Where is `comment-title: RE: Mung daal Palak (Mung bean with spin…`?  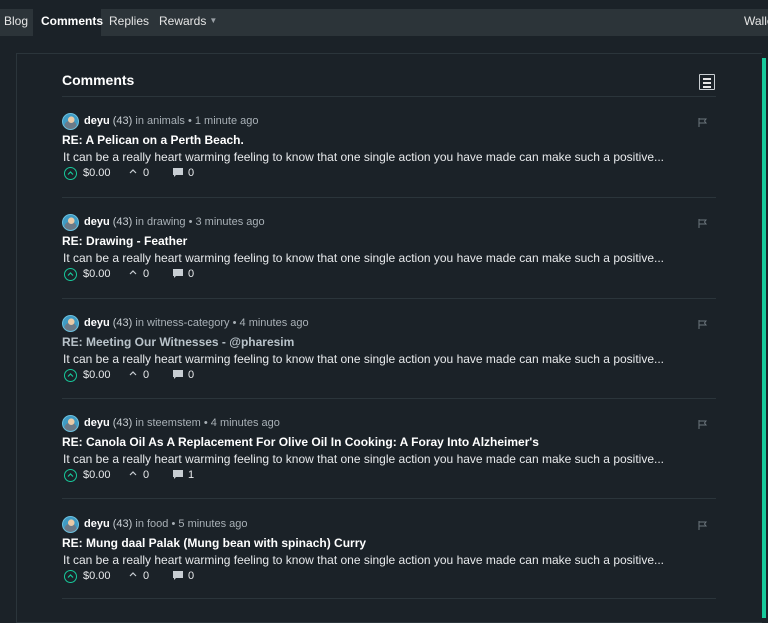
comment-title: RE: Mung daal Palak (Mung bean with spin… is located at coordinates (214, 543).